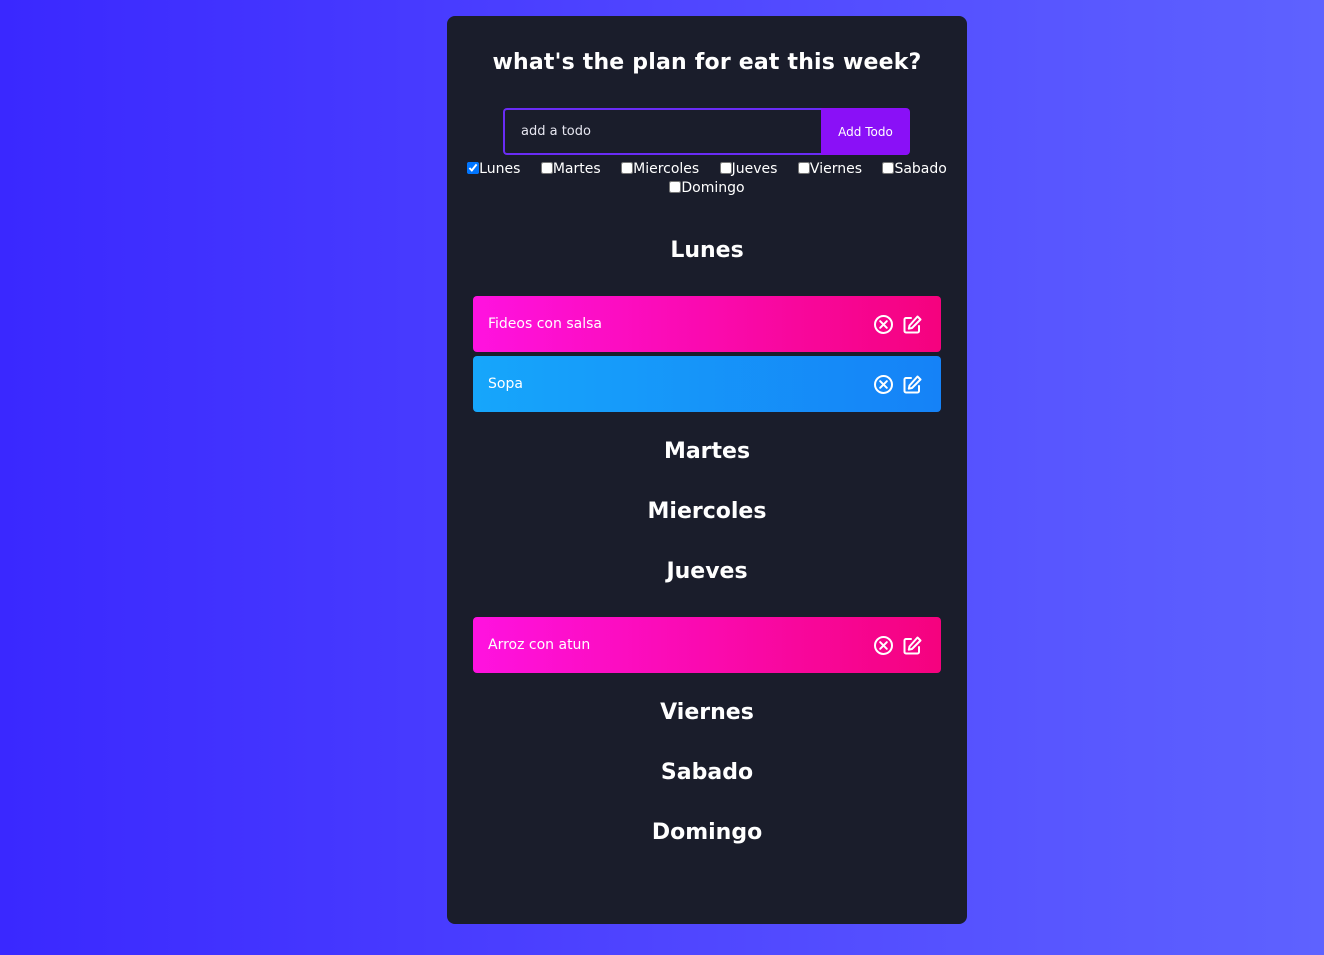  I want to click on day-checkbox-viernes: Viernes, so click(829, 169).